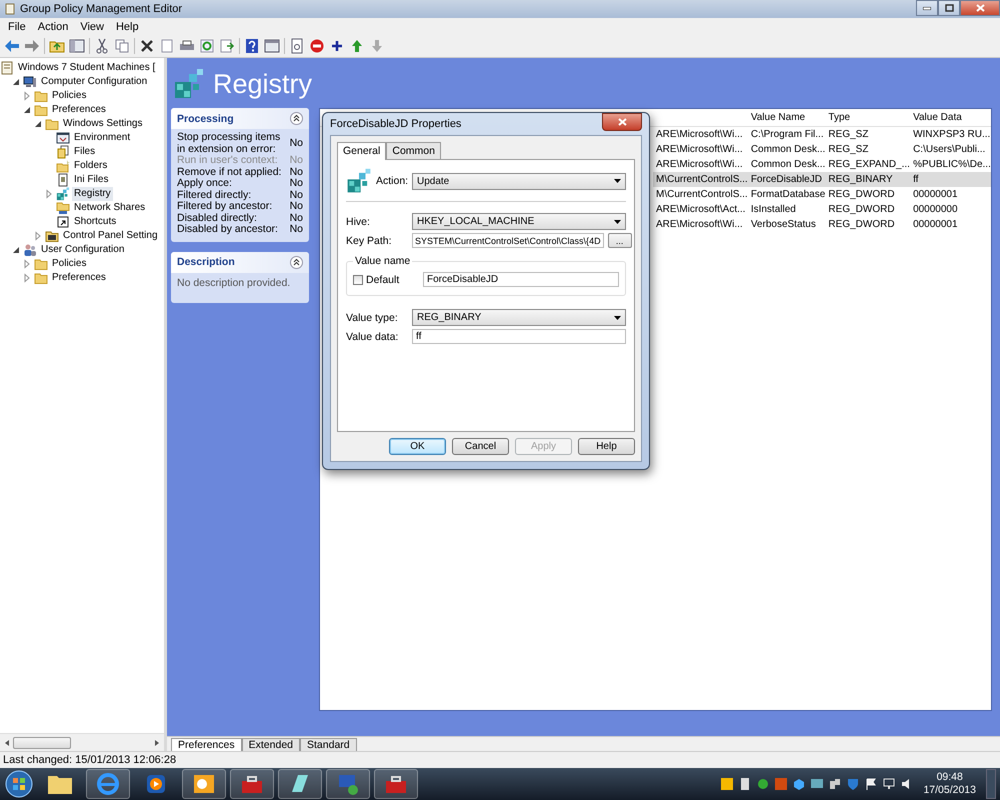  What do you see at coordinates (91, 180) in the screenshot?
I see `tree-item: Ini Files` at bounding box center [91, 180].